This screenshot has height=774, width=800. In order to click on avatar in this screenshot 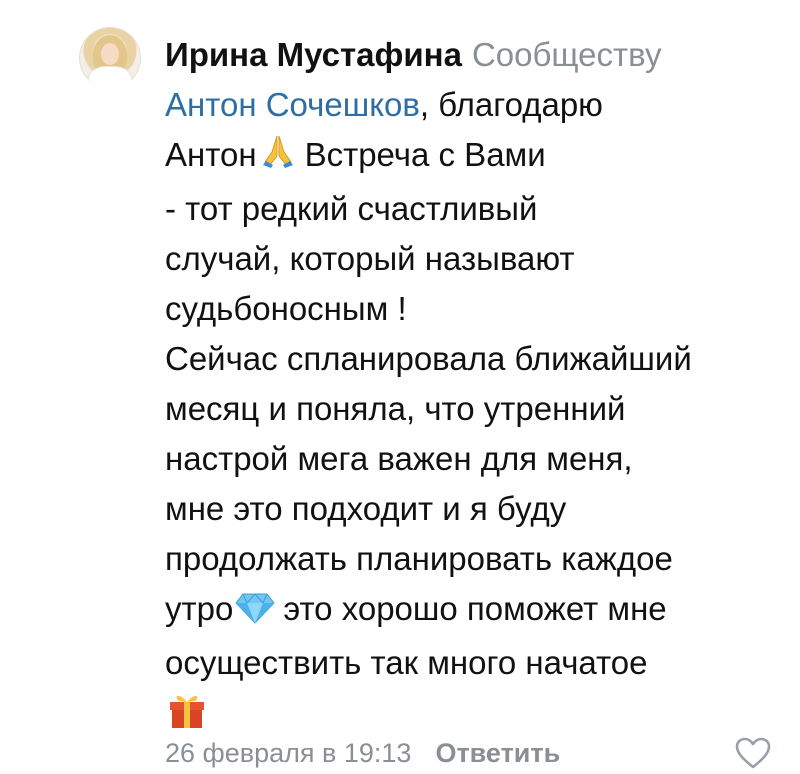, I will do `click(110, 58)`.